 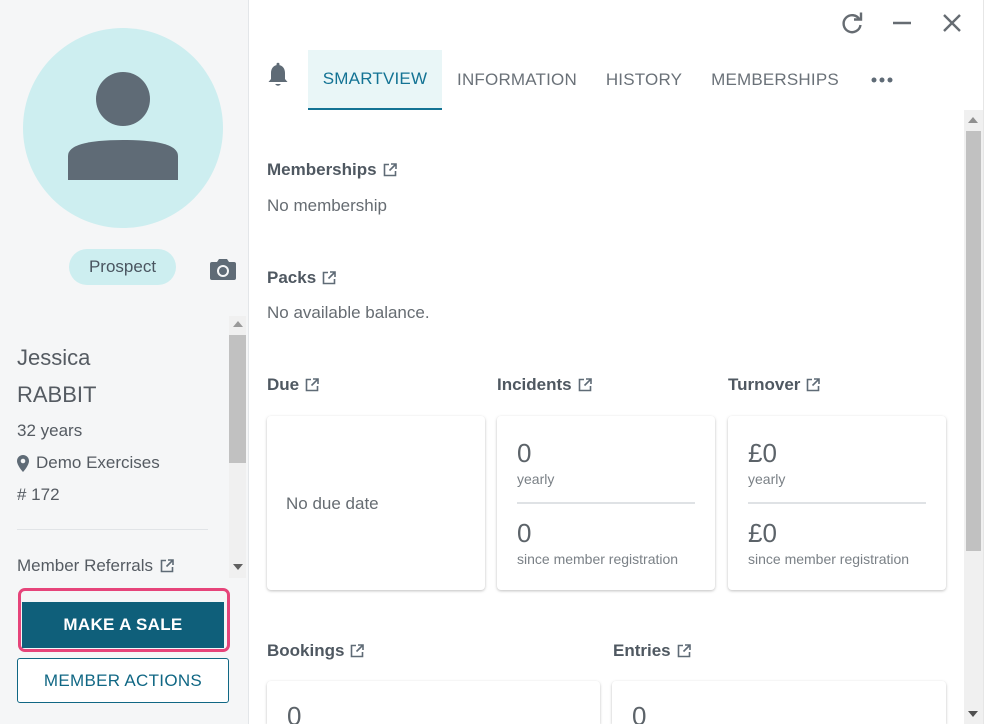 I want to click on first-name: Jessica, so click(x=54, y=357).